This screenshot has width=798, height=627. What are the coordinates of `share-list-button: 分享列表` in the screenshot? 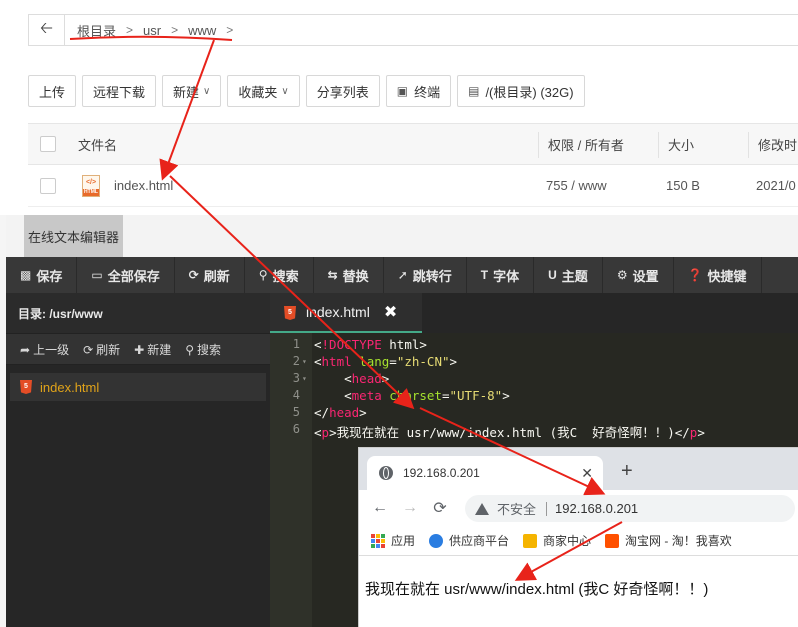 It's located at (342, 91).